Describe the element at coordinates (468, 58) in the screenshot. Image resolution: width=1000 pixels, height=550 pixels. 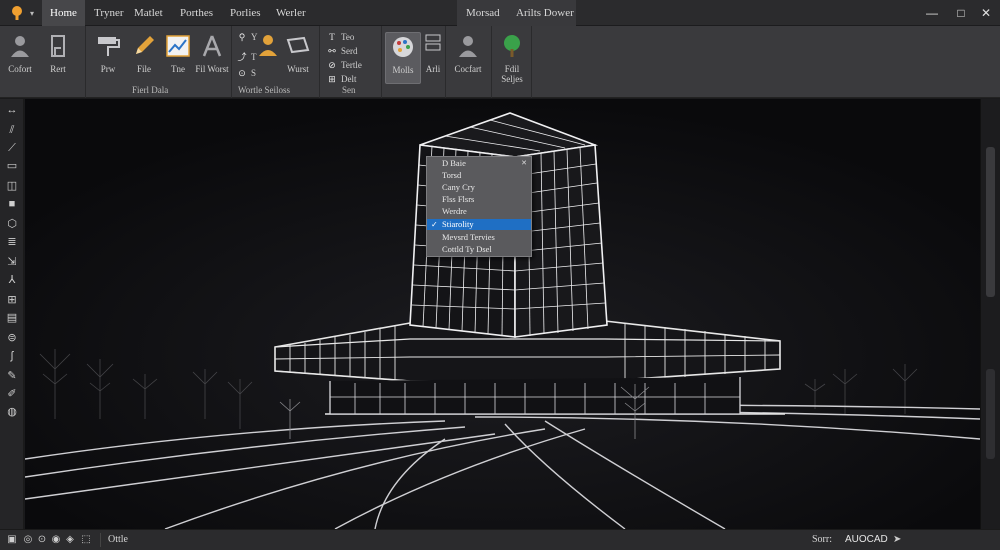
I see `cocfart-button: Cocfart` at that location.